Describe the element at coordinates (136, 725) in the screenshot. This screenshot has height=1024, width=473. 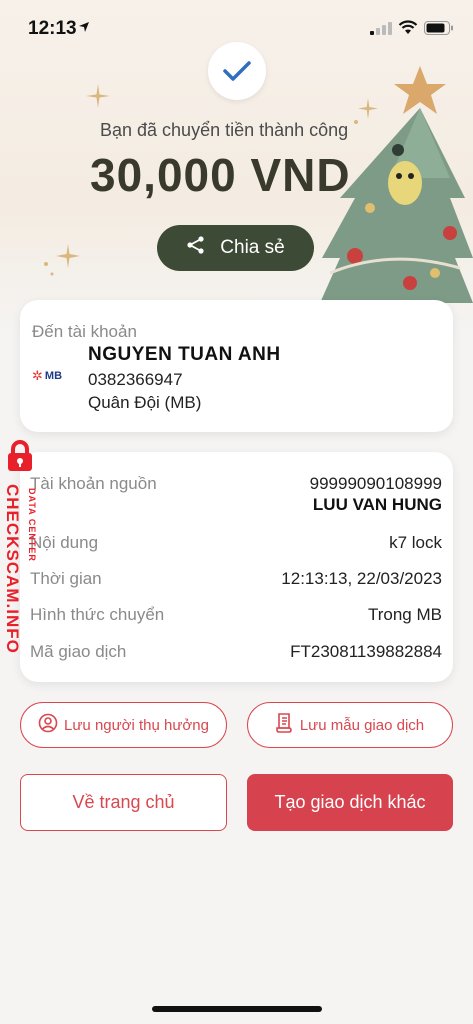
I see `save-payee-label: Lưu người thụ hưởng` at that location.